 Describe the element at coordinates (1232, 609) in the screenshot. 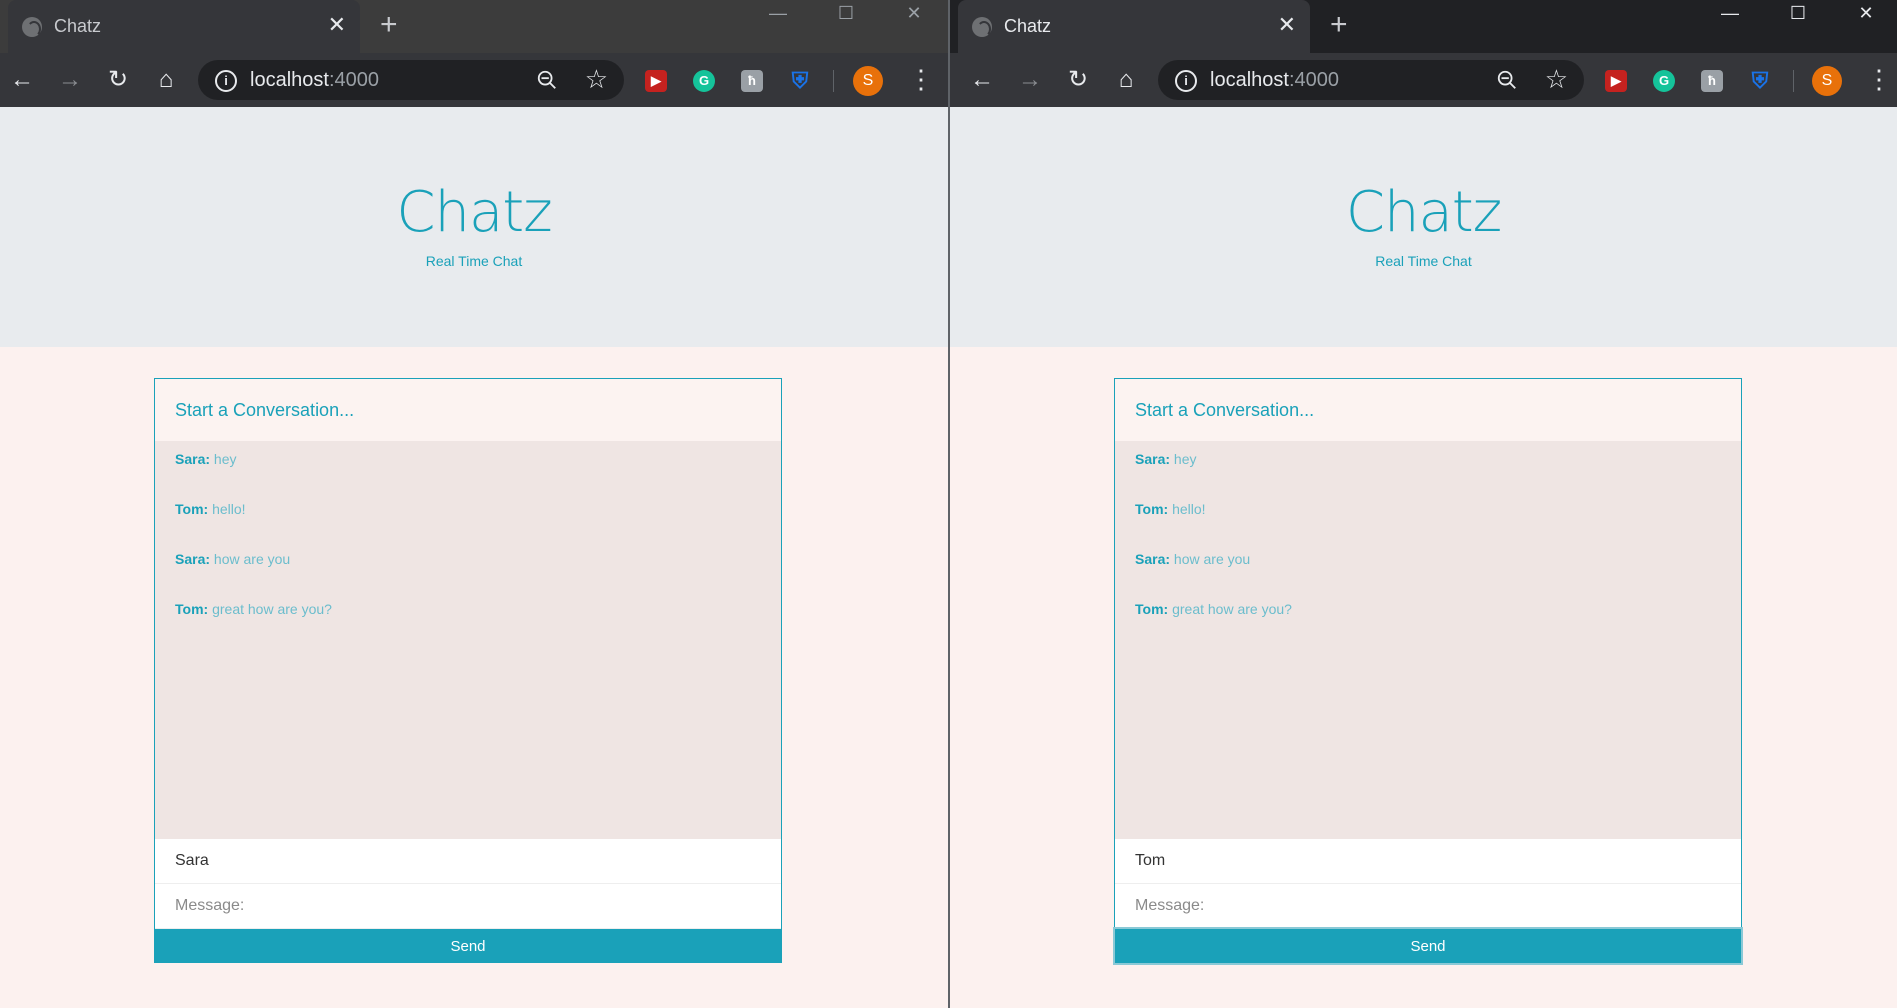

I see `message-text: great how are you?` at that location.